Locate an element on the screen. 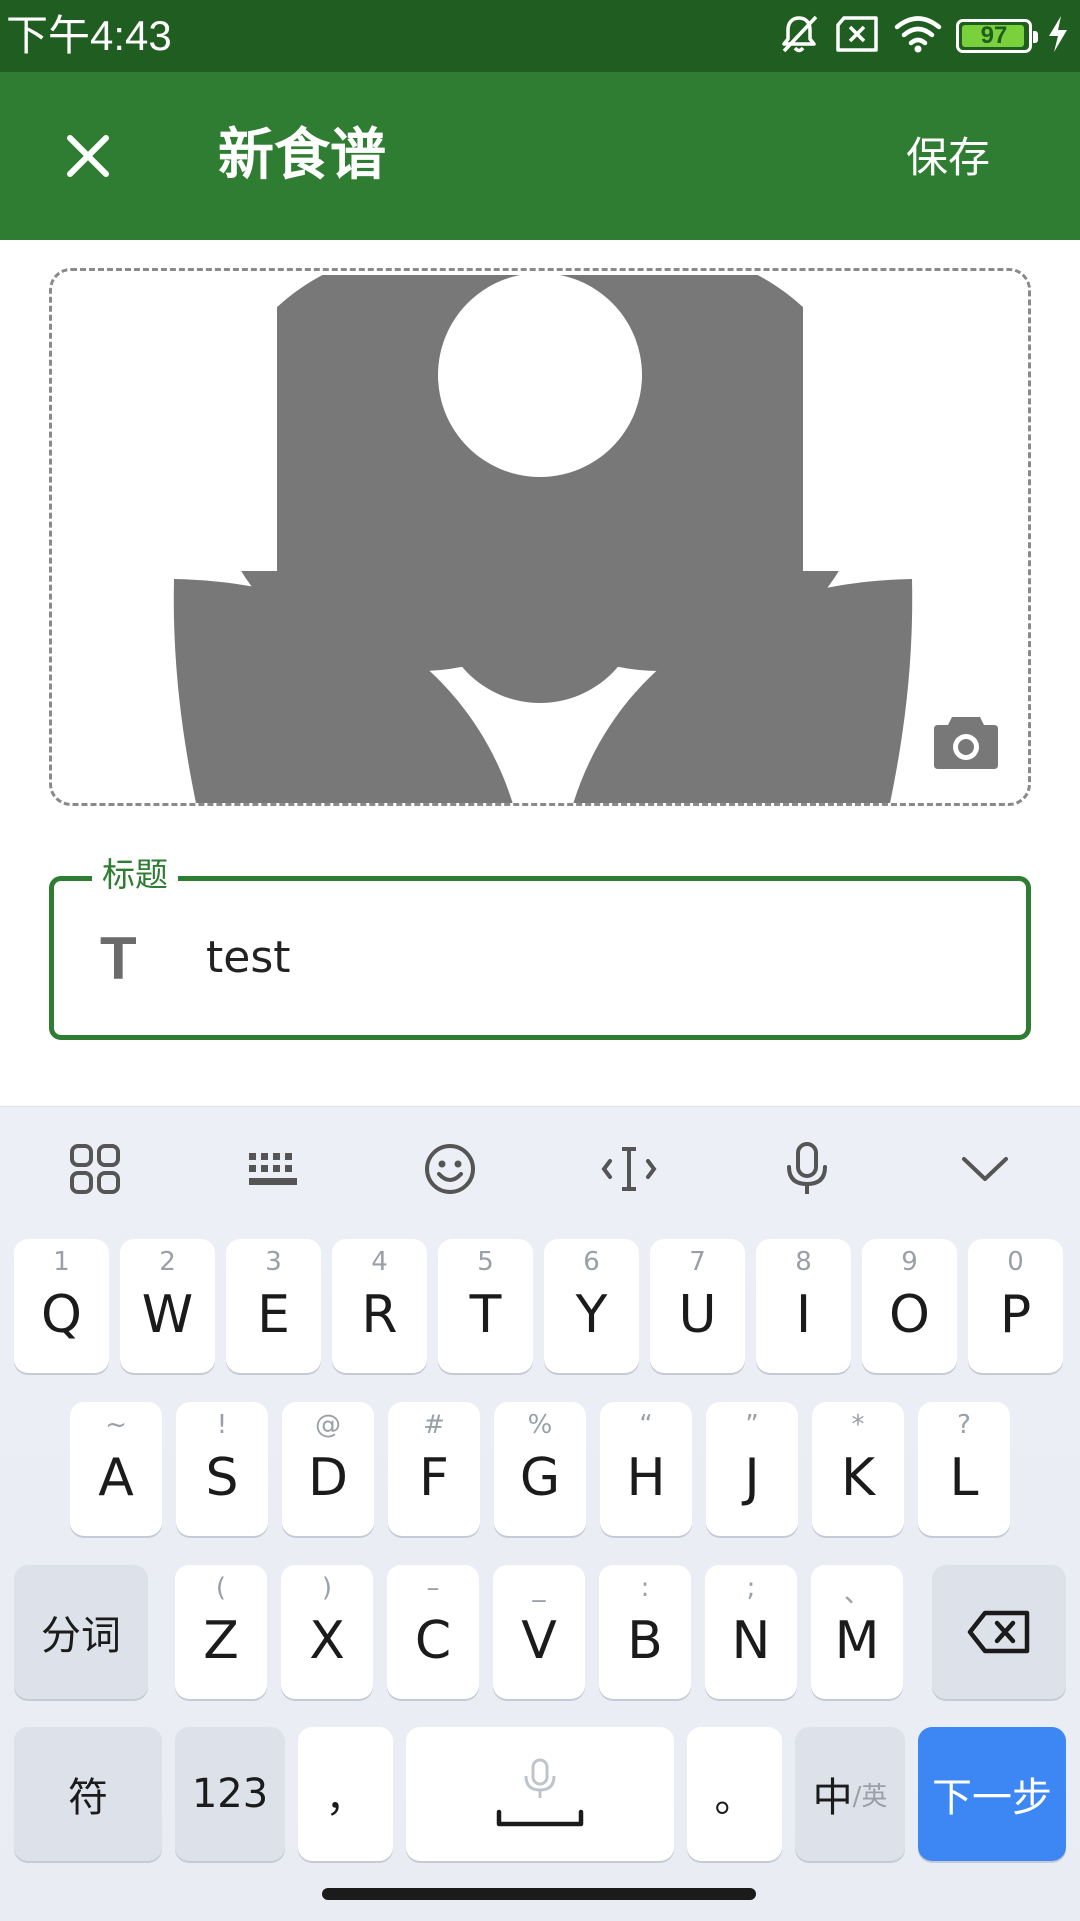  backspace-key is located at coordinates (999, 1632).